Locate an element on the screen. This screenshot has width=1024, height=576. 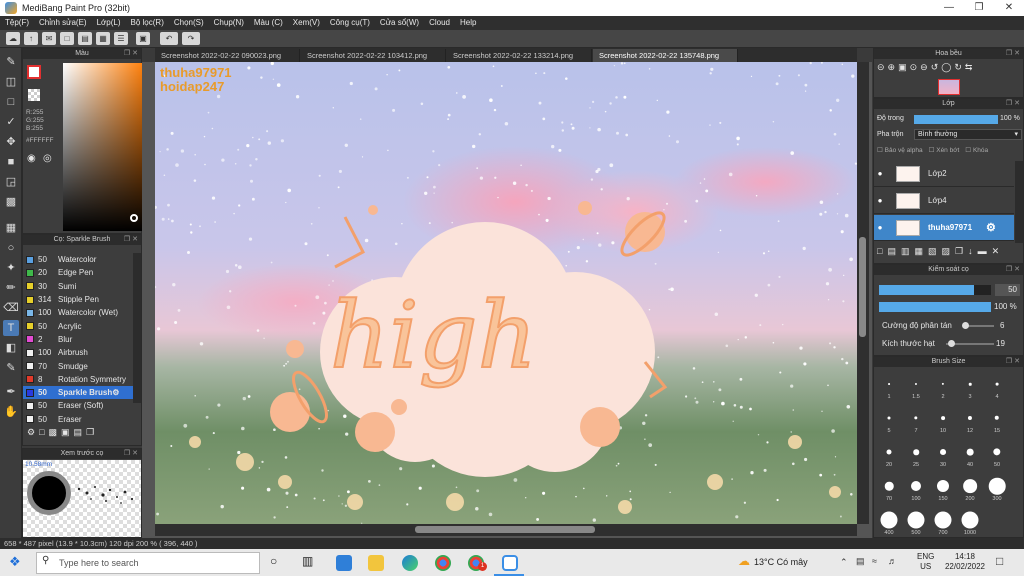
brush-size-preset: 15 is located at coordinates (997, 420).